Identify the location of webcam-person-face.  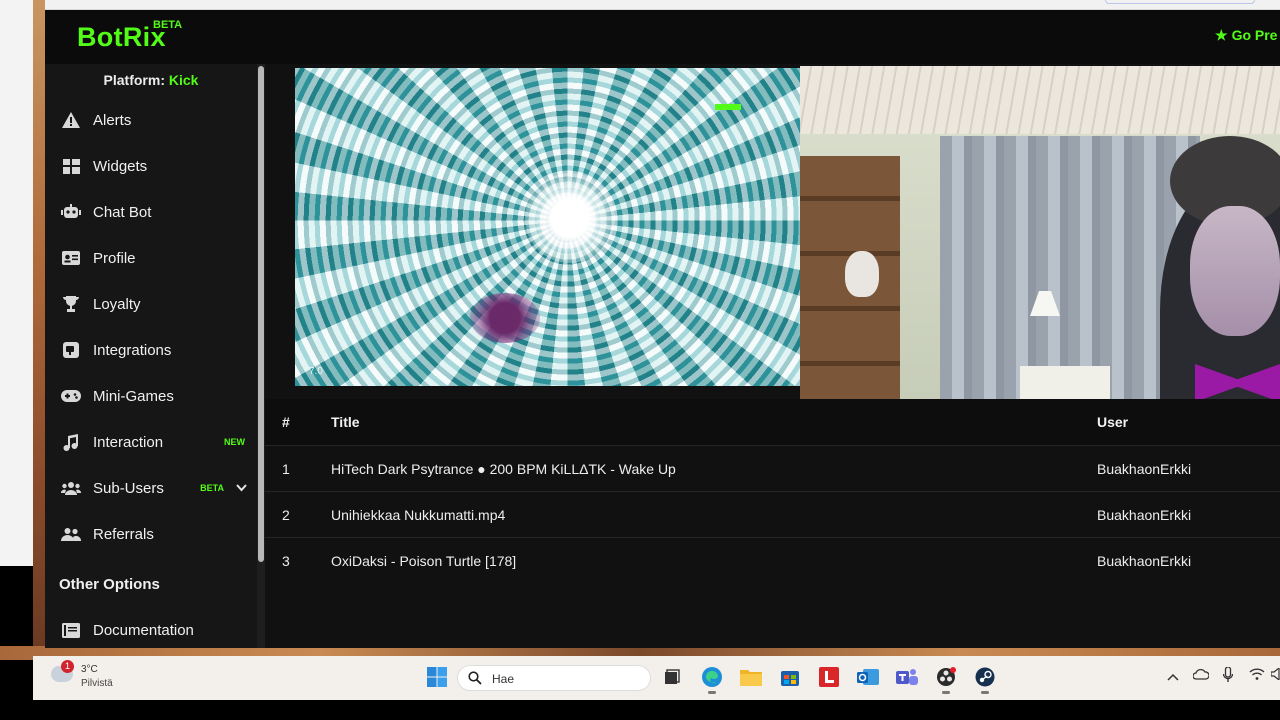
(1235, 271).